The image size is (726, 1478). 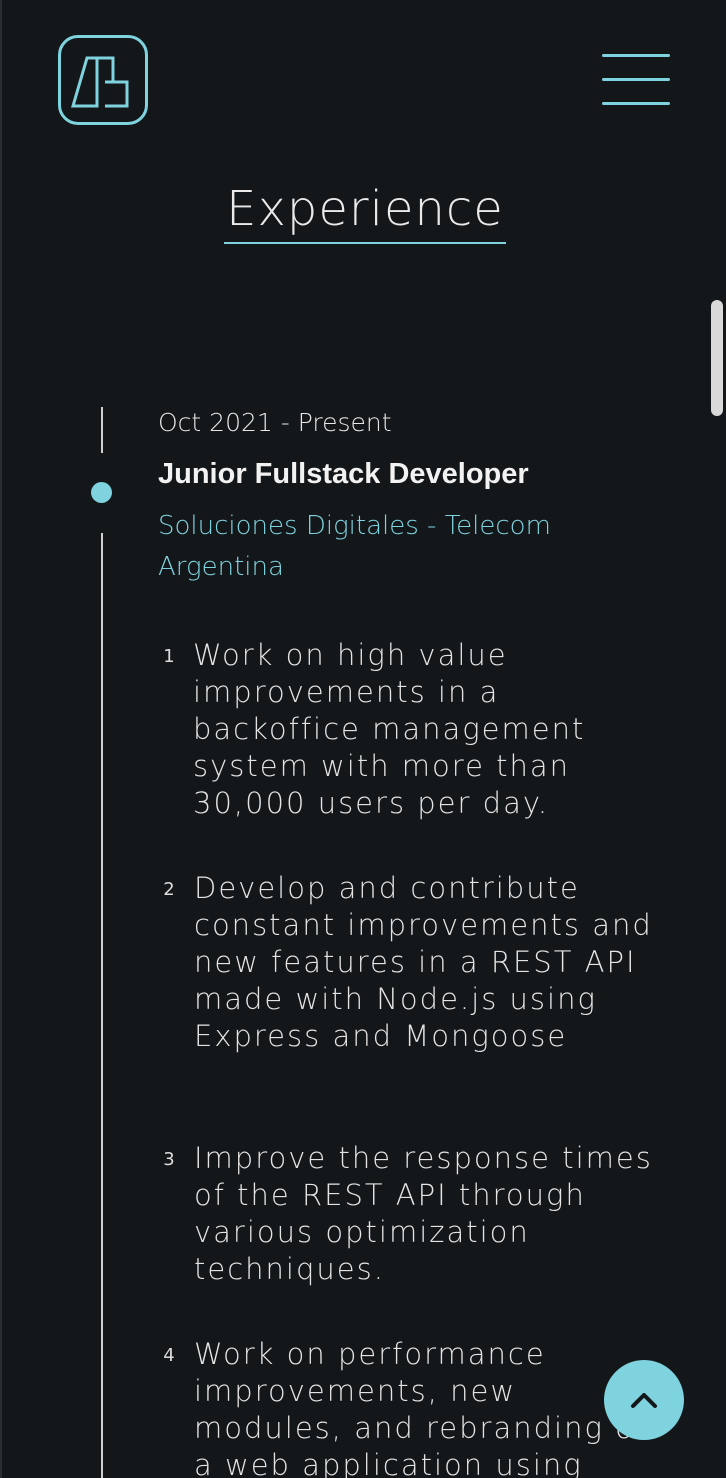 What do you see at coordinates (343, 474) in the screenshot?
I see `experience-role: Junior Fullstack Developer` at bounding box center [343, 474].